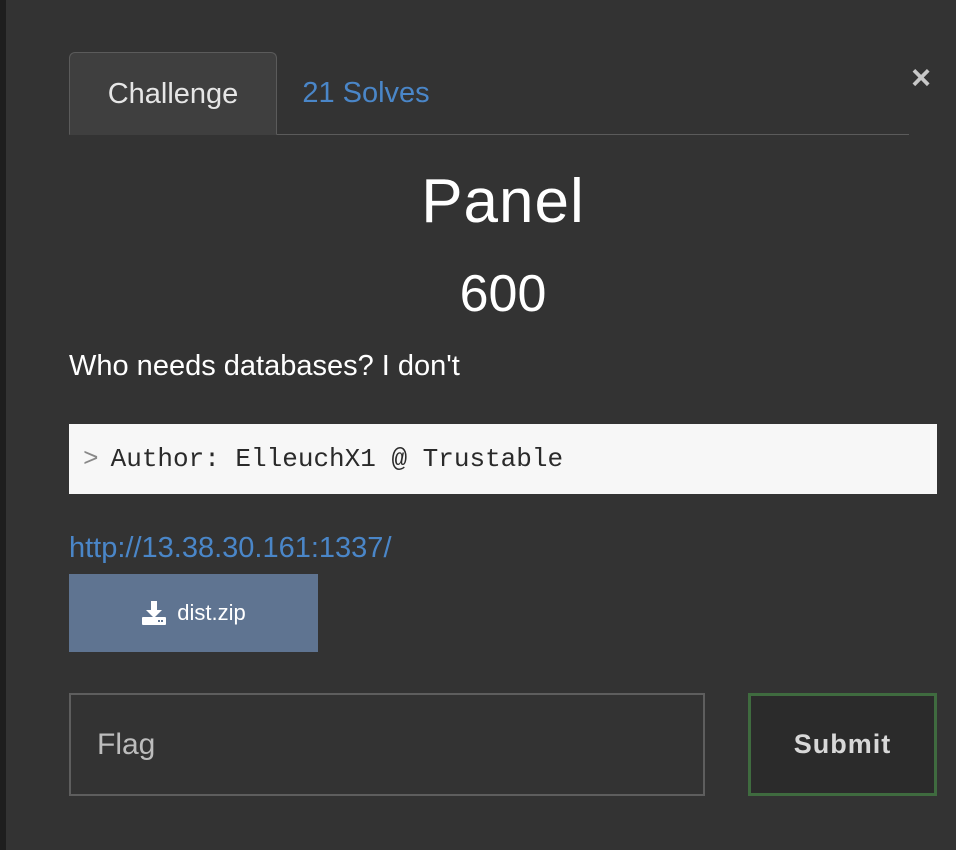 The width and height of the screenshot is (956, 850). Describe the element at coordinates (387, 744) in the screenshot. I see `flag-input` at that location.